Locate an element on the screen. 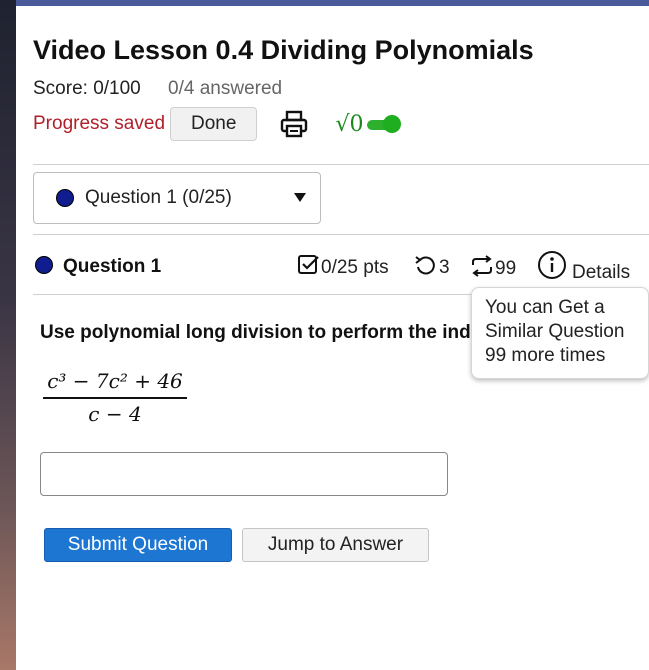 The width and height of the screenshot is (649, 670). points-text: 0/25 pts is located at coordinates (355, 267).